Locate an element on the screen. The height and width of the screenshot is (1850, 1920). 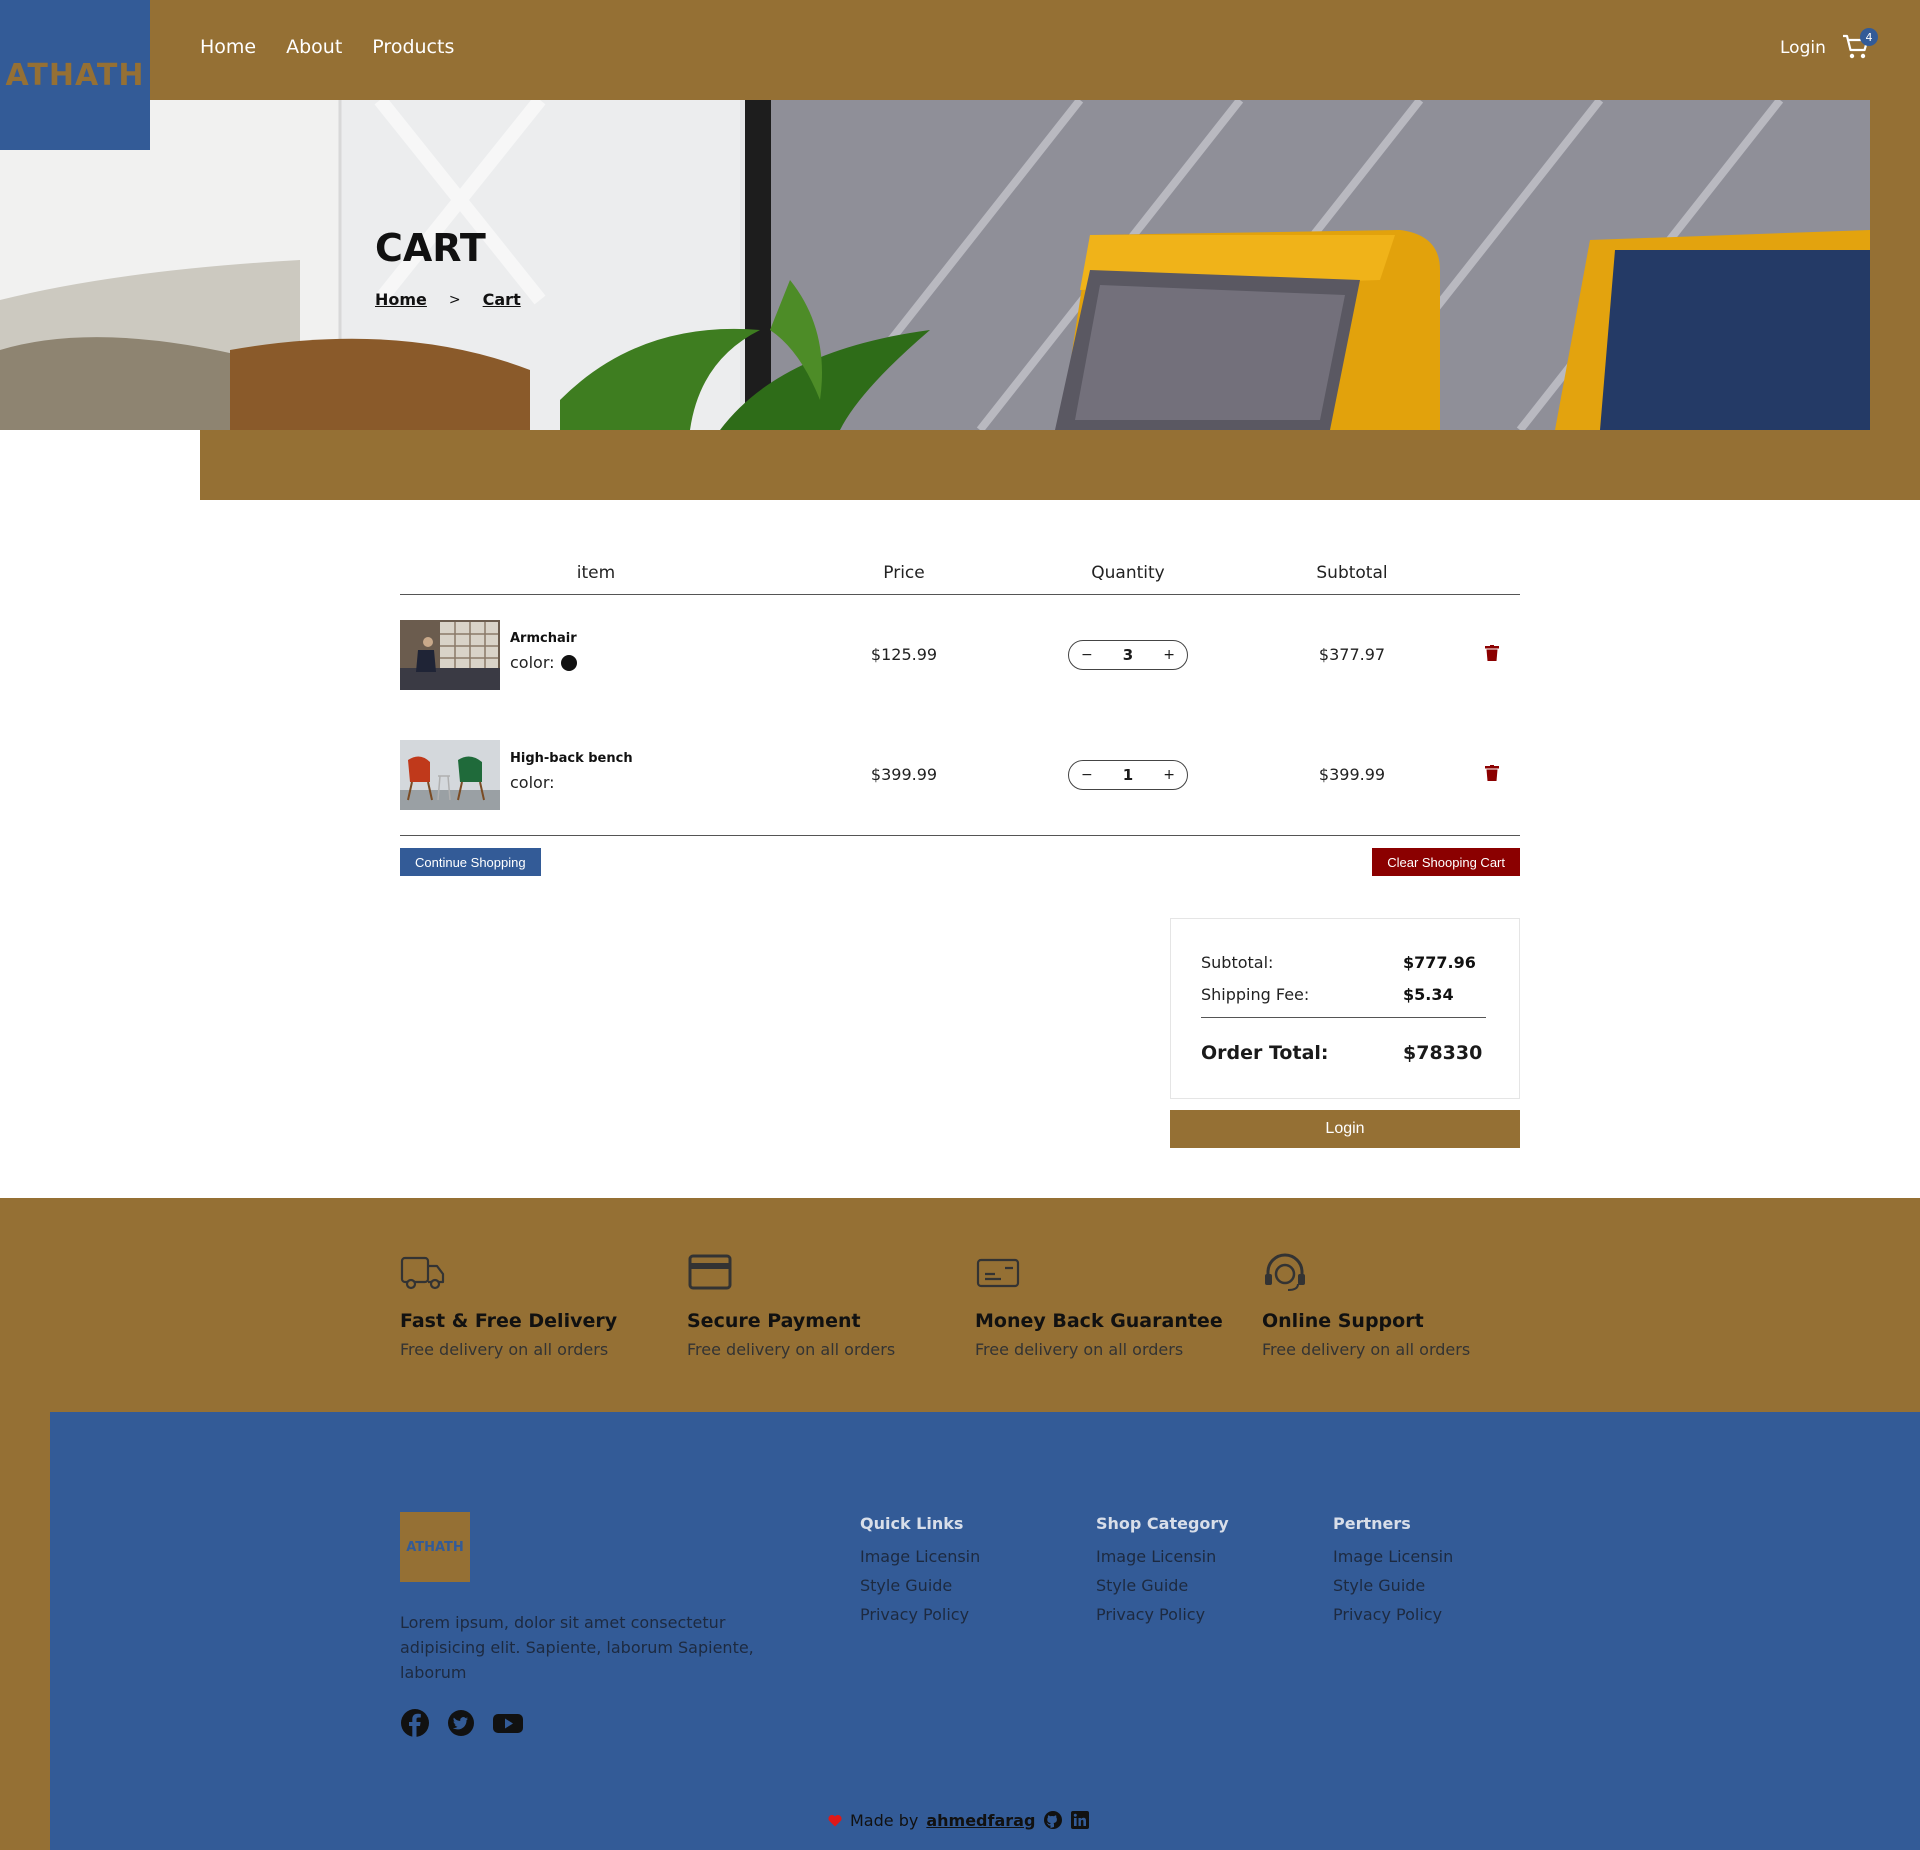
nav-home-link: Home is located at coordinates (228, 47).